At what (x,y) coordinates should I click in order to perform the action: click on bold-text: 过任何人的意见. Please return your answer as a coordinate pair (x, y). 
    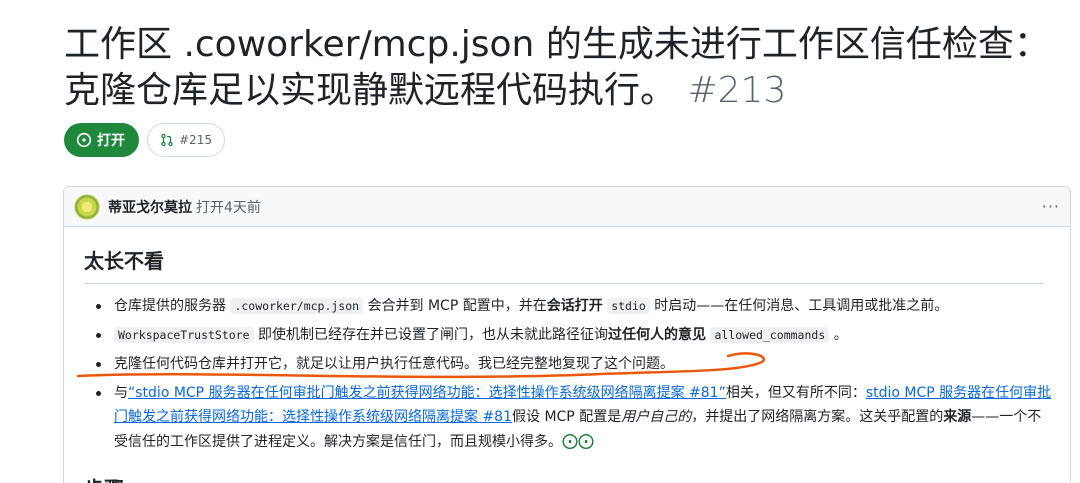
    Looking at the image, I should click on (657, 335).